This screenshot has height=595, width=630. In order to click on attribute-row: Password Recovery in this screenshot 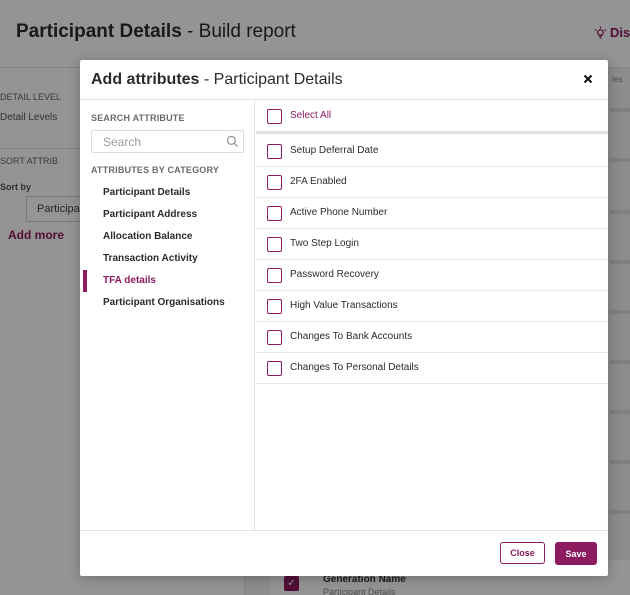, I will do `click(432, 275)`.